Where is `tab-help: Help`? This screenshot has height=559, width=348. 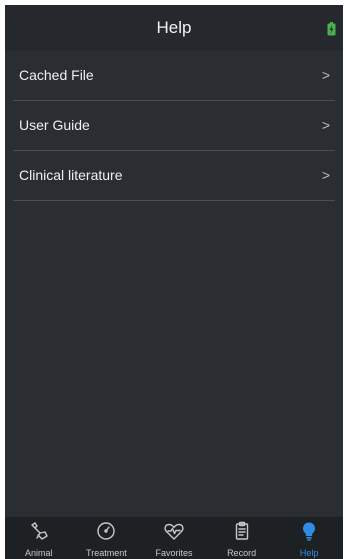
tab-help: Help is located at coordinates (309, 538).